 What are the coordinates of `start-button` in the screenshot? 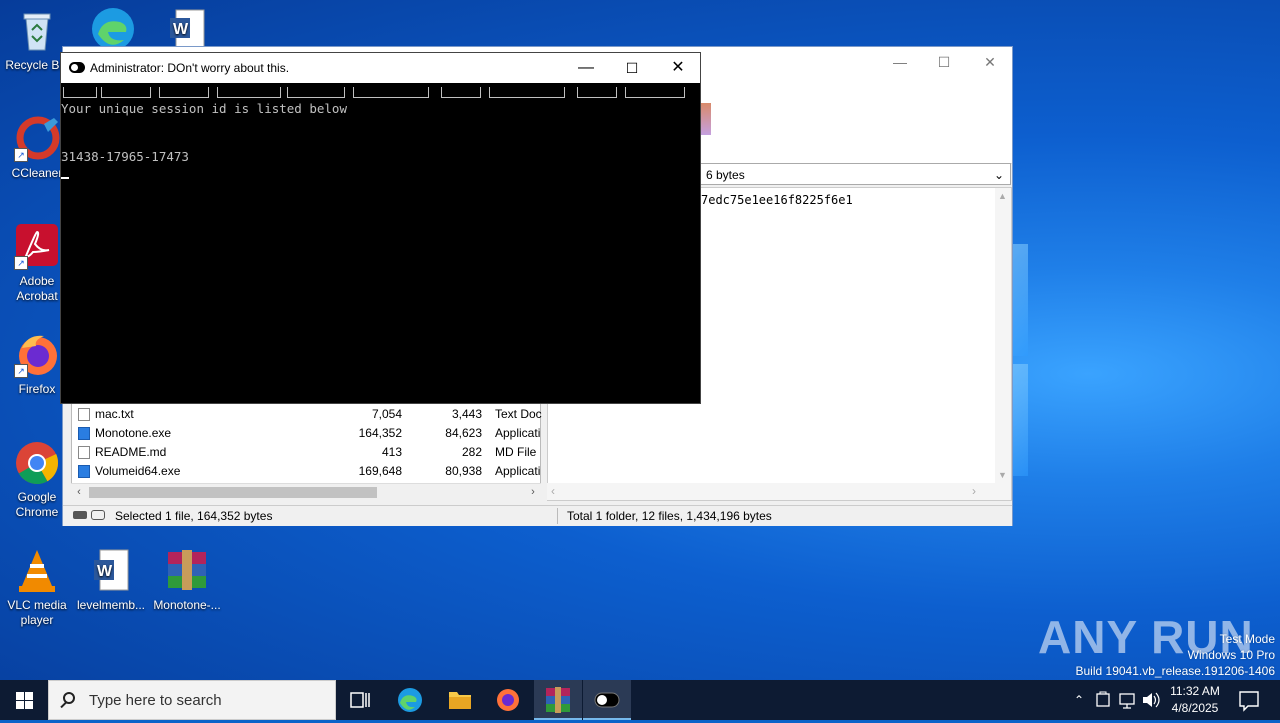 It's located at (24, 700).